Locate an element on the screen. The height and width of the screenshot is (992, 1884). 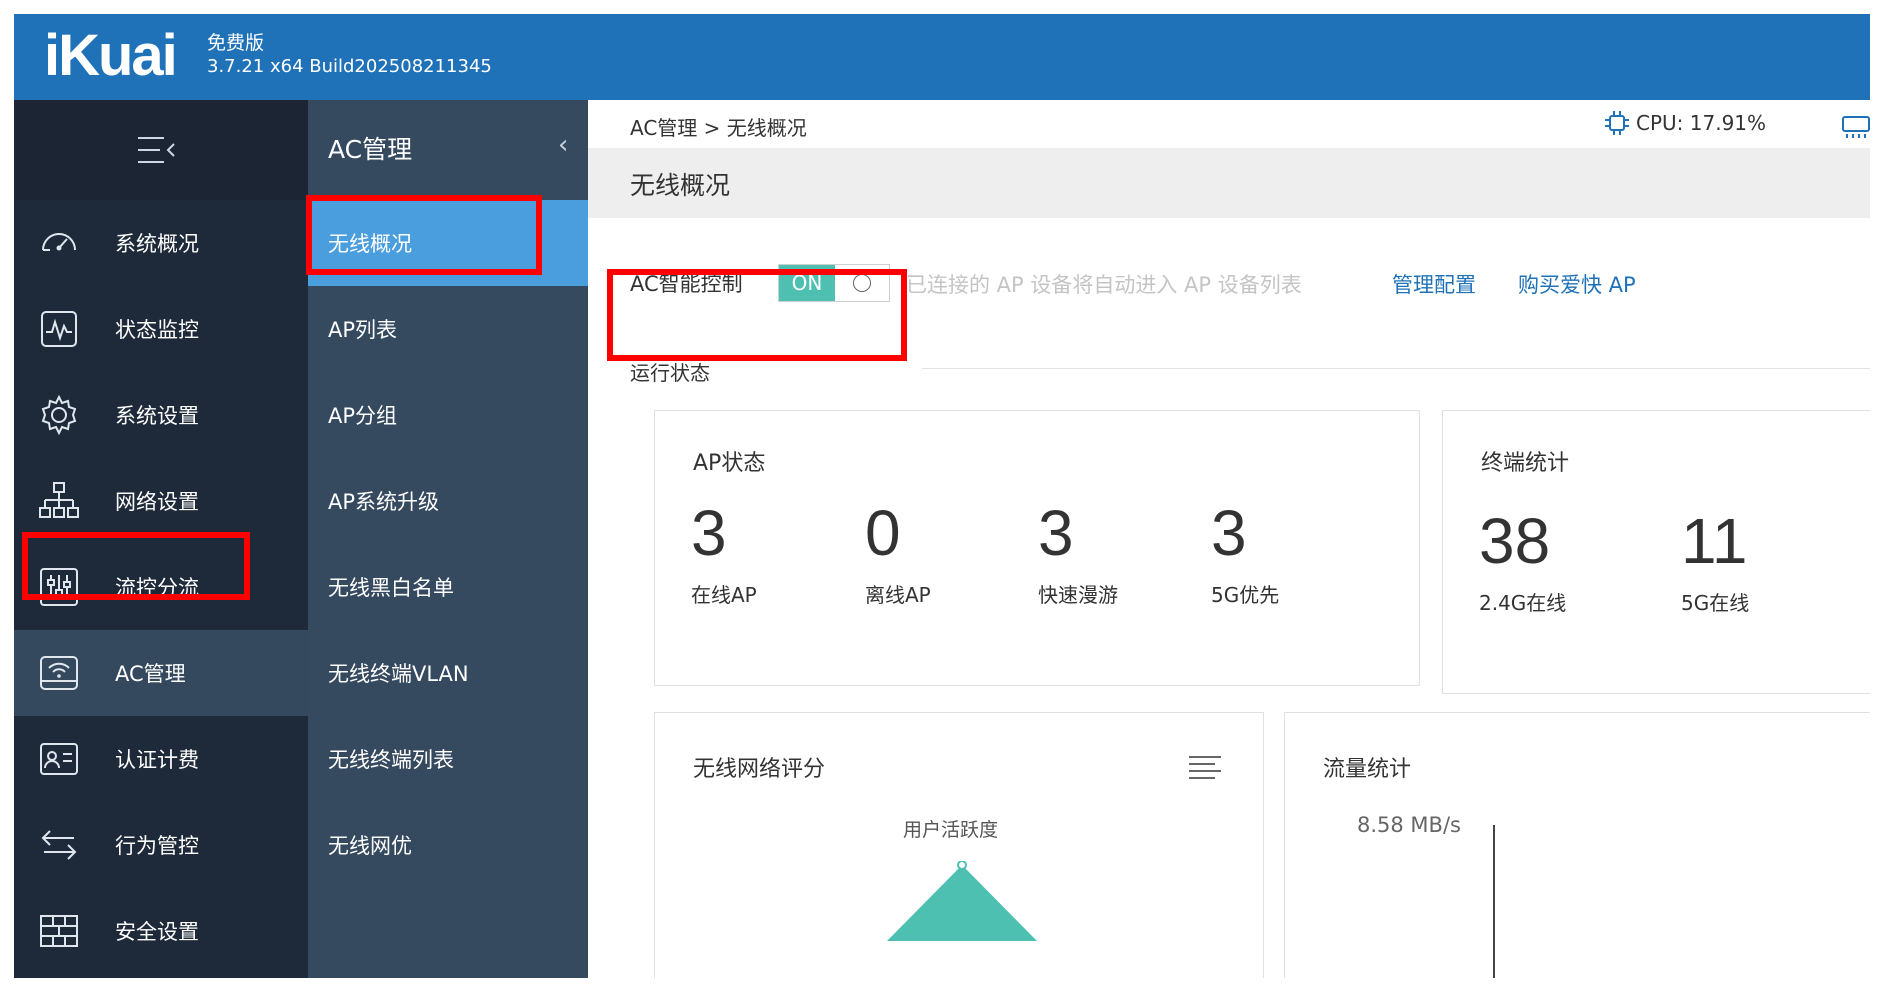
stat-24g-online: 38 2.4G在线 is located at coordinates (1522, 562).